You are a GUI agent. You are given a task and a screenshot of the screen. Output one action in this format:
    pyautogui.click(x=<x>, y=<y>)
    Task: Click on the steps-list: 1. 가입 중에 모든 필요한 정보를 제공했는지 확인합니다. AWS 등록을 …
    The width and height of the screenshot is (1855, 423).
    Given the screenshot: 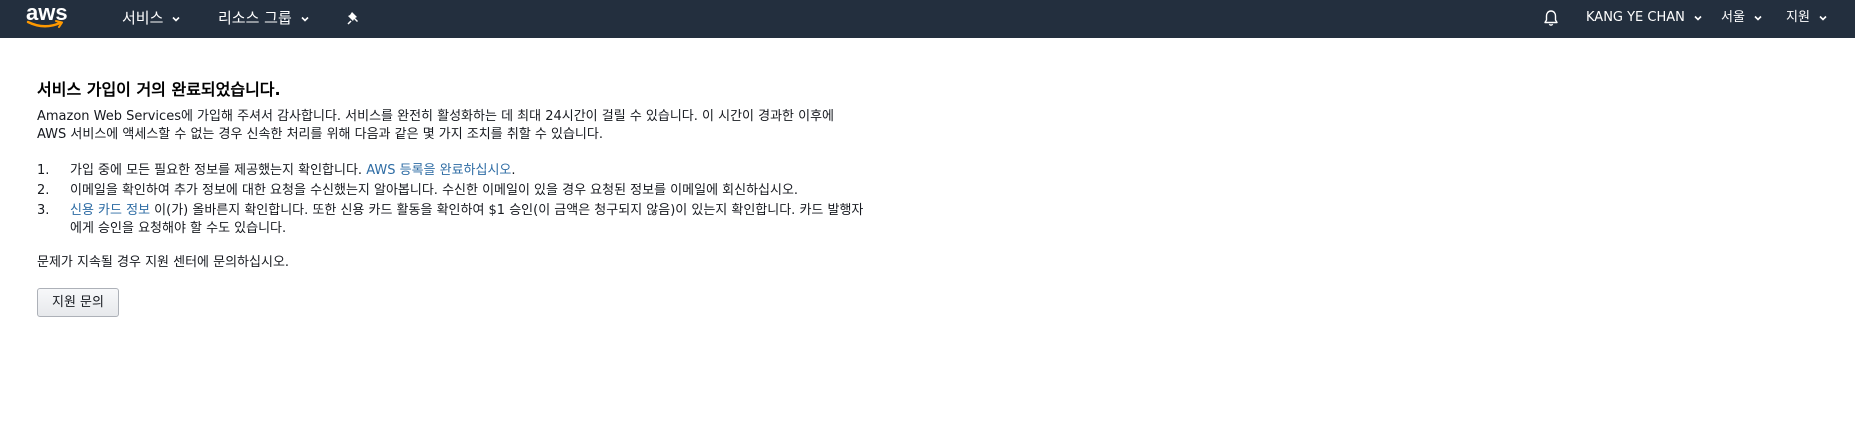 What is the action you would take?
    pyautogui.click(x=457, y=200)
    